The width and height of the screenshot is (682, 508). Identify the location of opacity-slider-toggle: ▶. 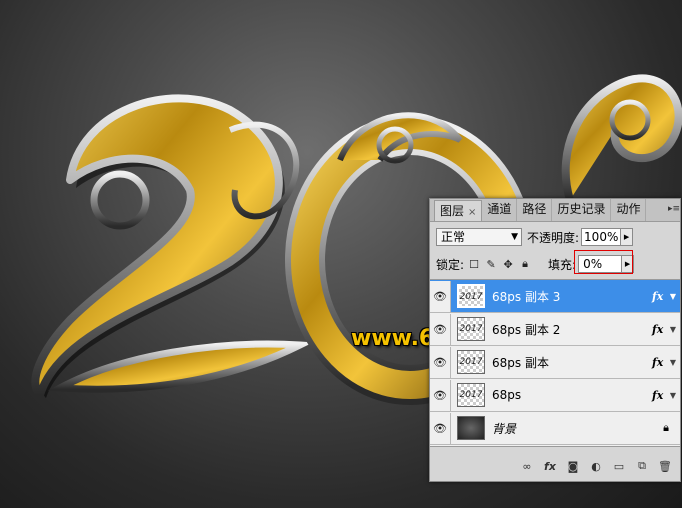
(627, 237).